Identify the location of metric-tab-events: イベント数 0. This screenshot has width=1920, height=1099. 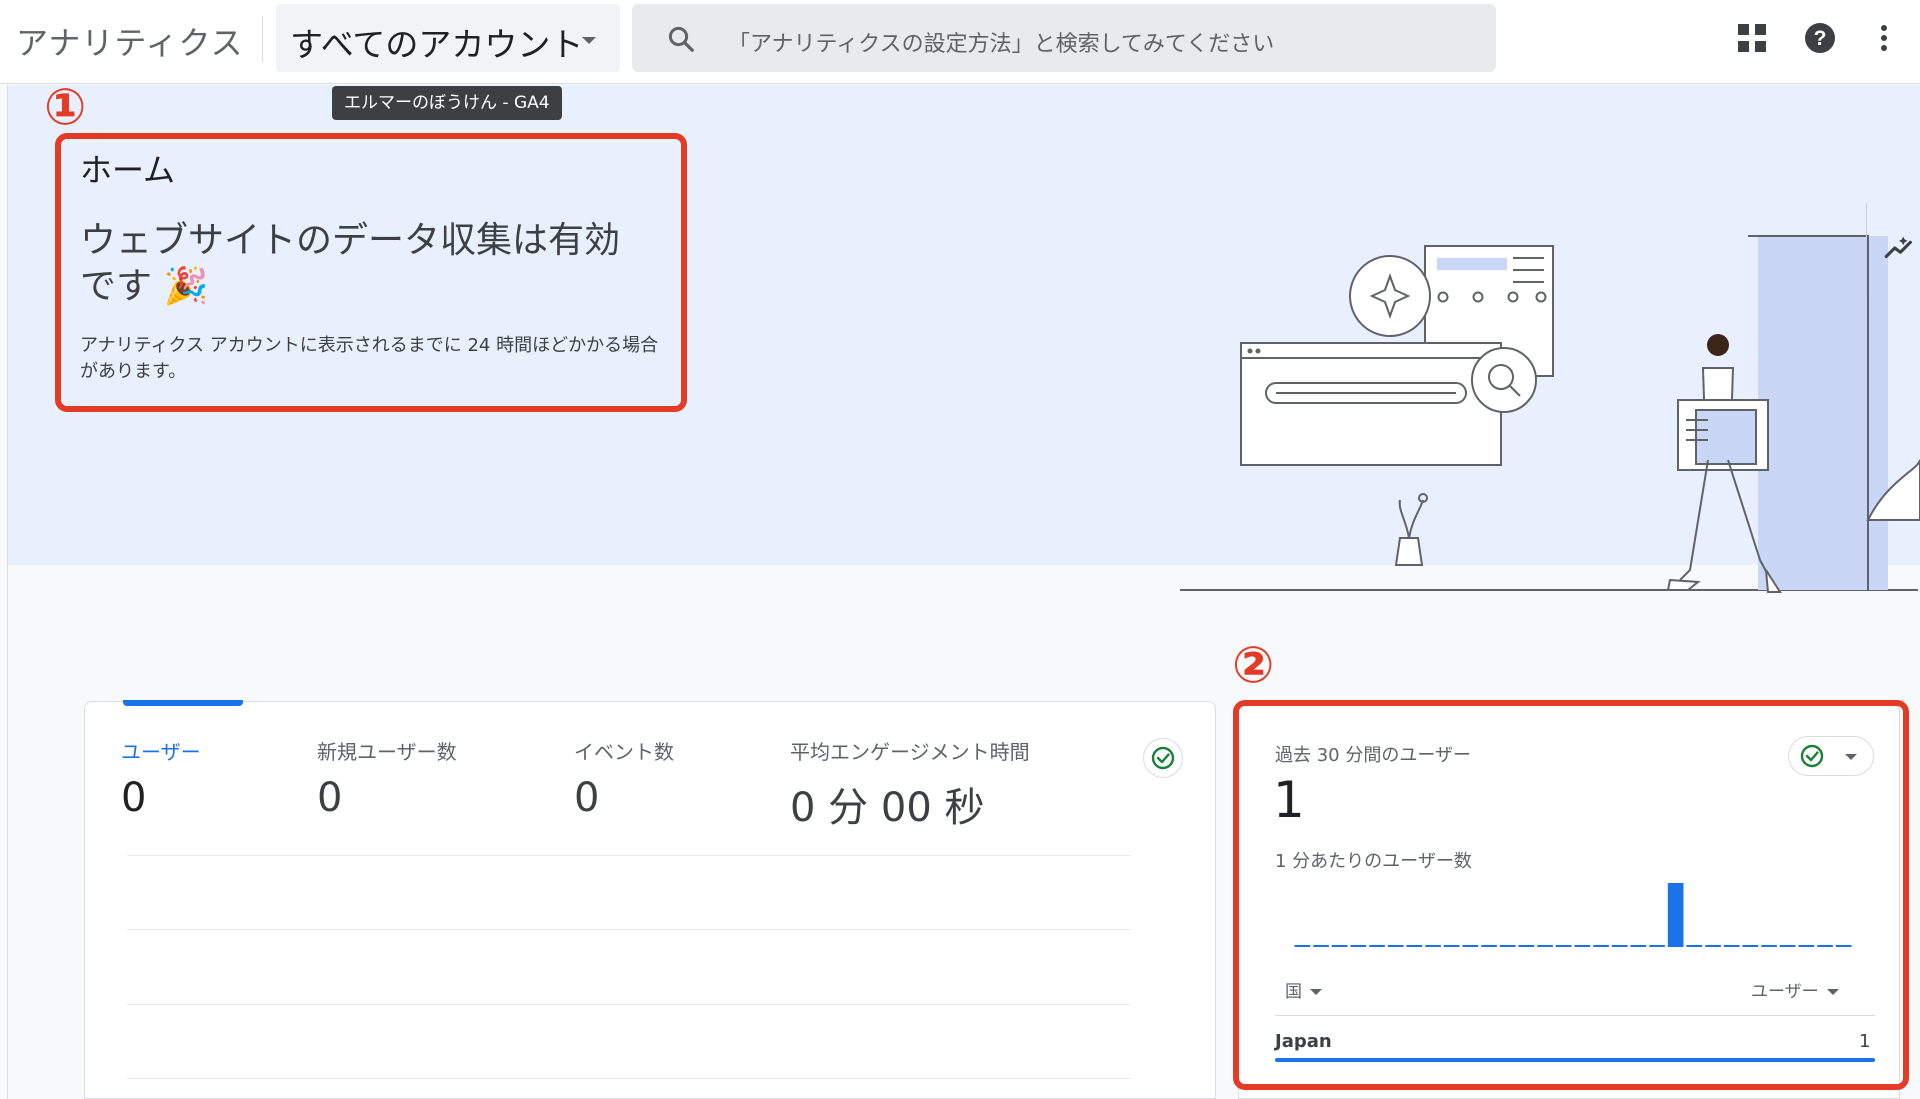
(624, 778).